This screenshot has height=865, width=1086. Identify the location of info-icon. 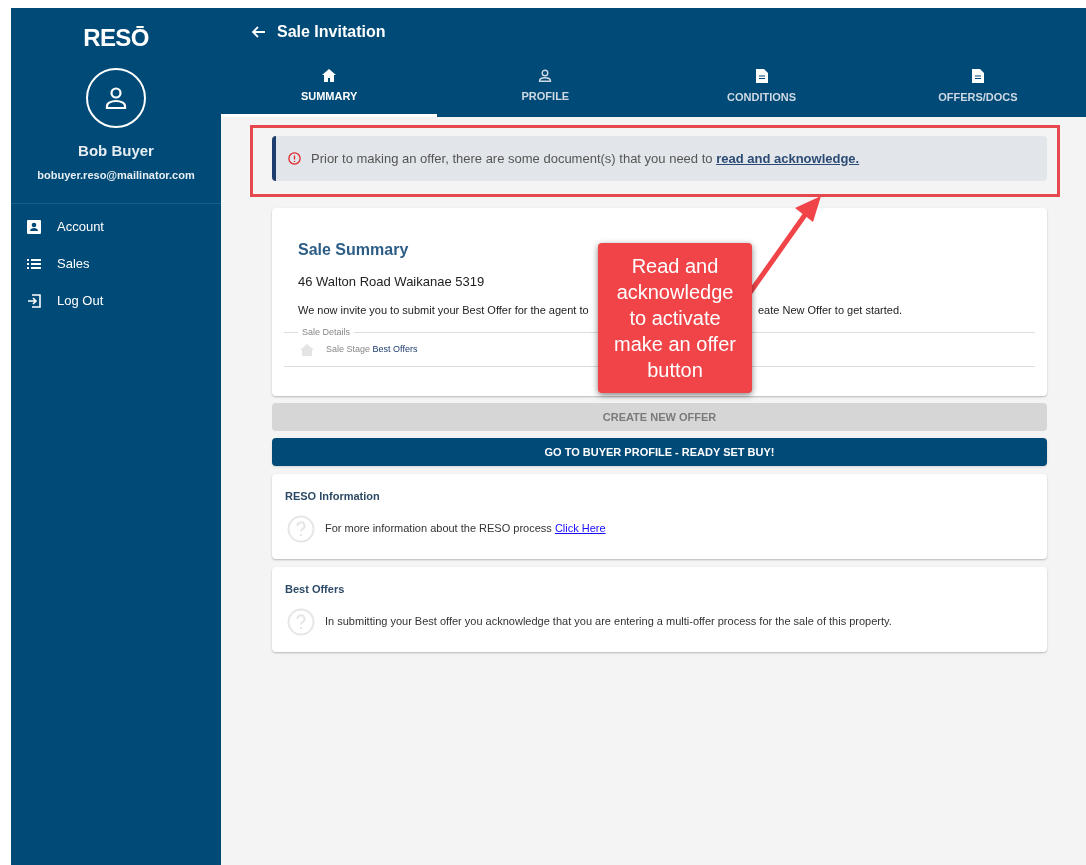
(294, 158).